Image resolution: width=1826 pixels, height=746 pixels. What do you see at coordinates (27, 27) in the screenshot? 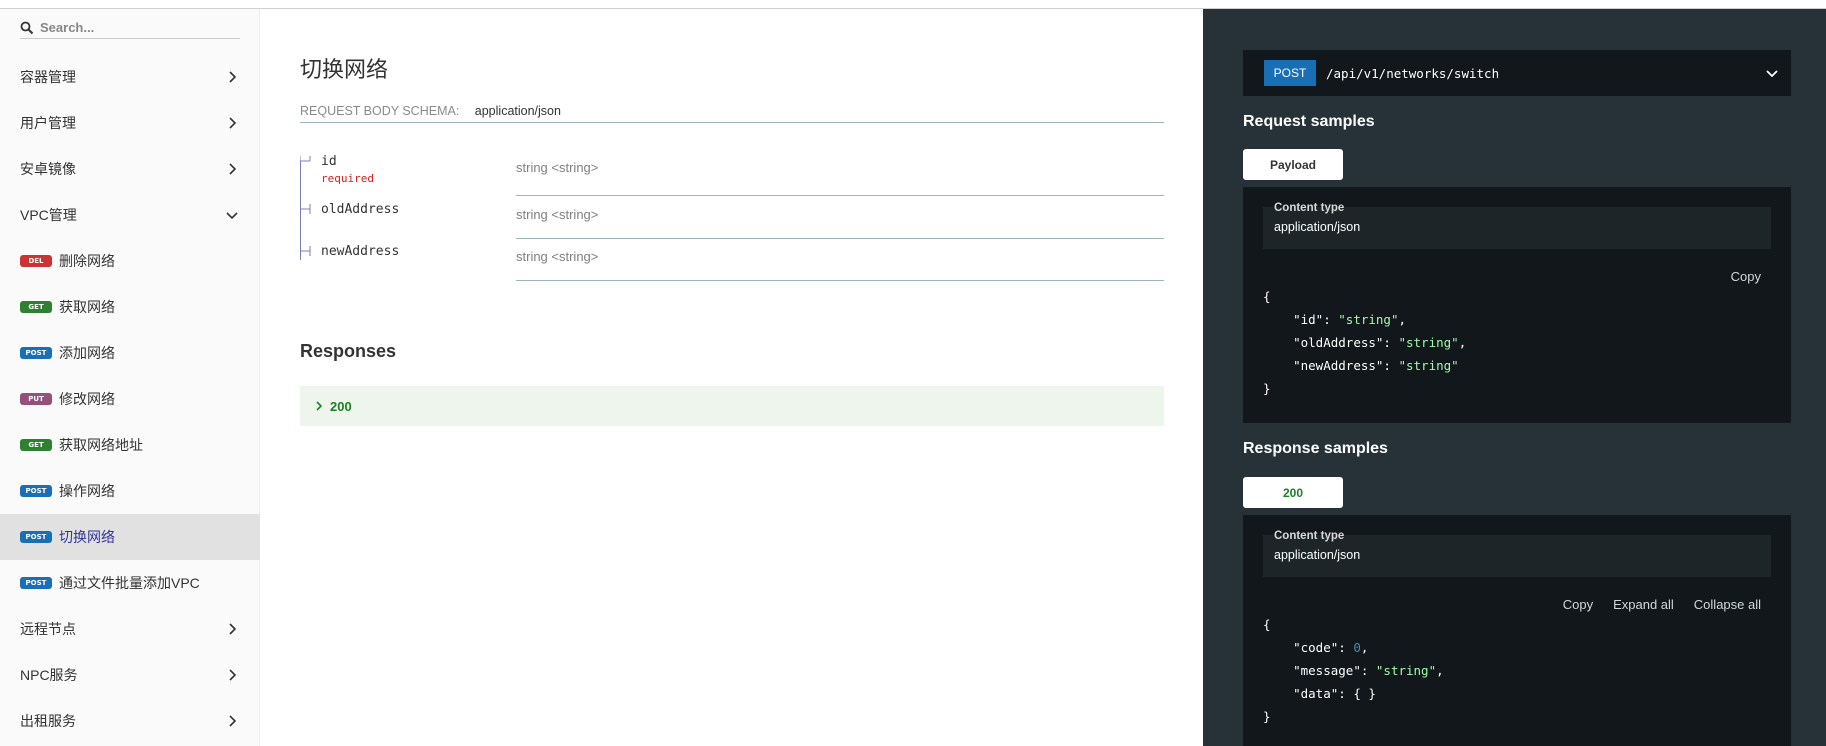
I see `search-icon` at bounding box center [27, 27].